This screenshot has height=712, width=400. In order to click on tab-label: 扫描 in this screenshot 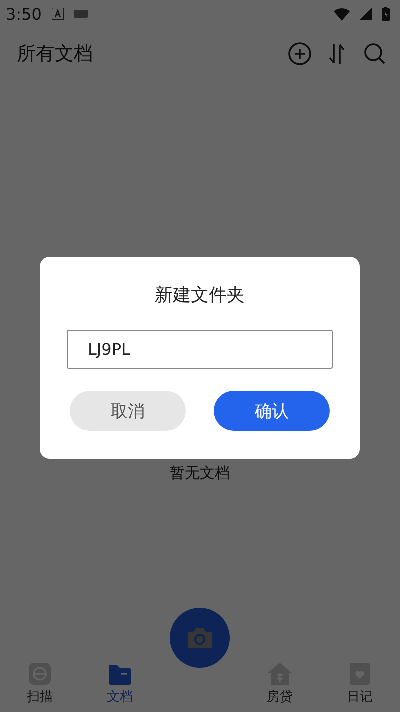, I will do `click(40, 697)`.